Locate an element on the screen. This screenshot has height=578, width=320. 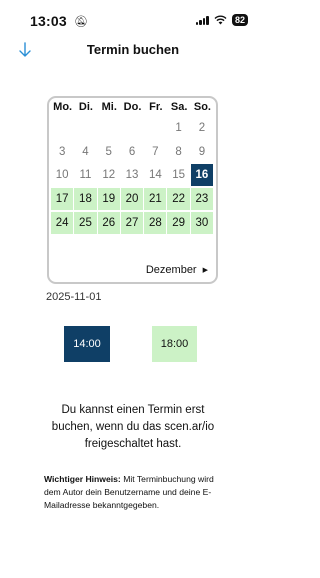
weekday-label: Mo. is located at coordinates (63, 107).